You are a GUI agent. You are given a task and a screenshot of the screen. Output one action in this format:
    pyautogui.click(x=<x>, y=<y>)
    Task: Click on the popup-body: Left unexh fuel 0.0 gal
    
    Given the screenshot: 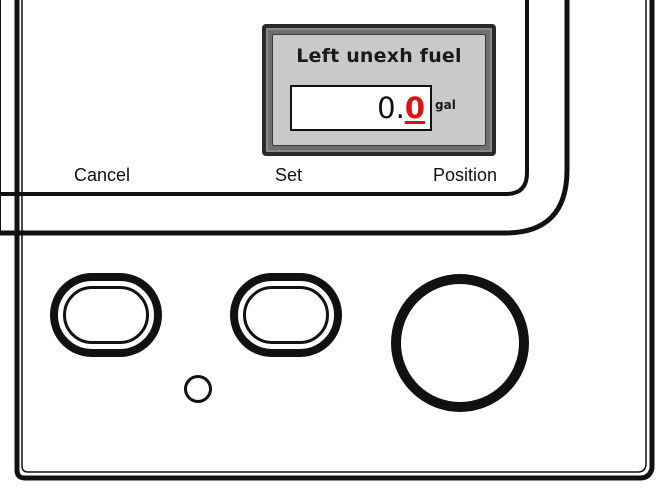 What is the action you would take?
    pyautogui.click(x=379, y=90)
    